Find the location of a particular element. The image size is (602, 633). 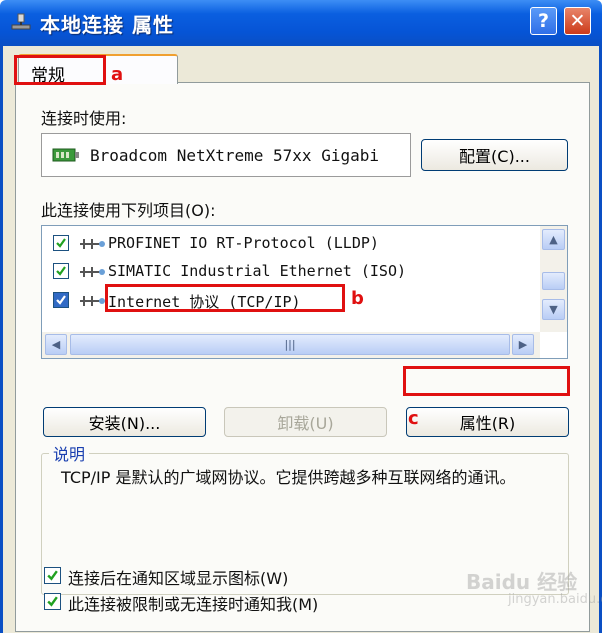

annotation-box-c is located at coordinates (486, 381).